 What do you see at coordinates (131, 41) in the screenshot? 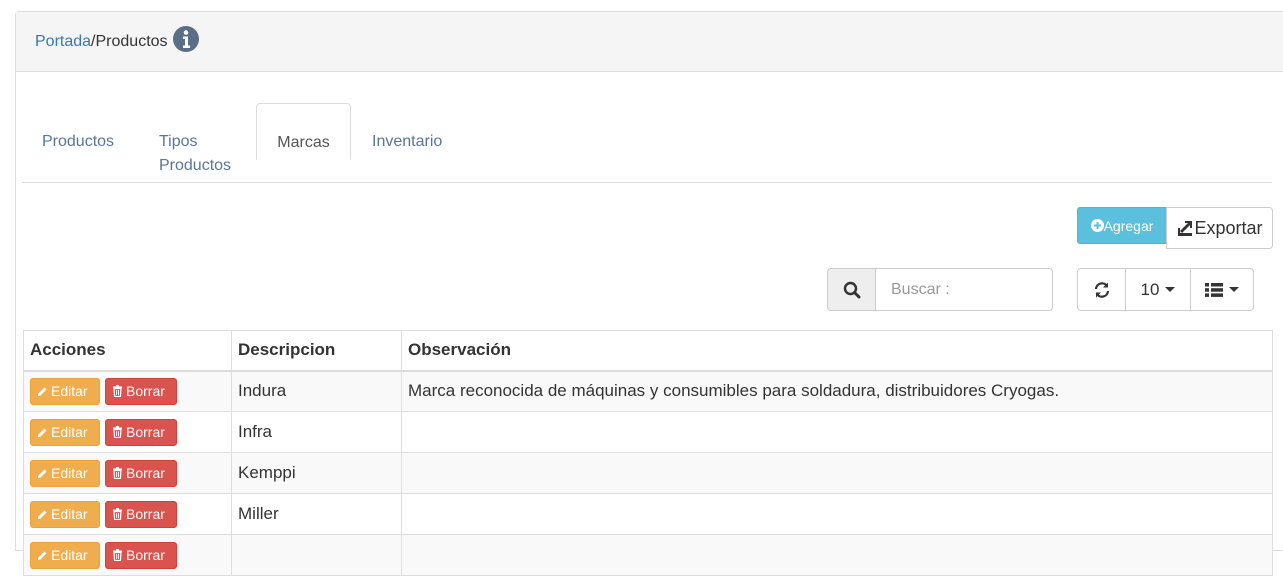
I see `breadcrumb-current: Productos` at bounding box center [131, 41].